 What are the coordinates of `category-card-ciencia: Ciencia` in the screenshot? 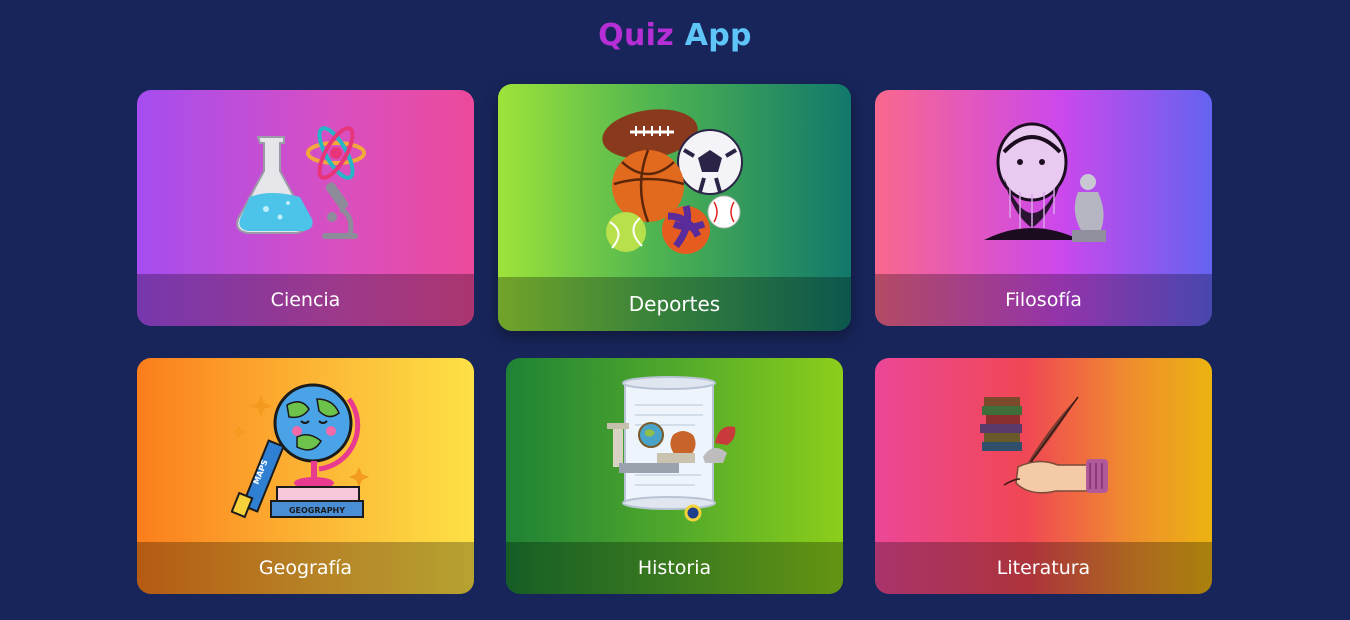 It's located at (305, 208).